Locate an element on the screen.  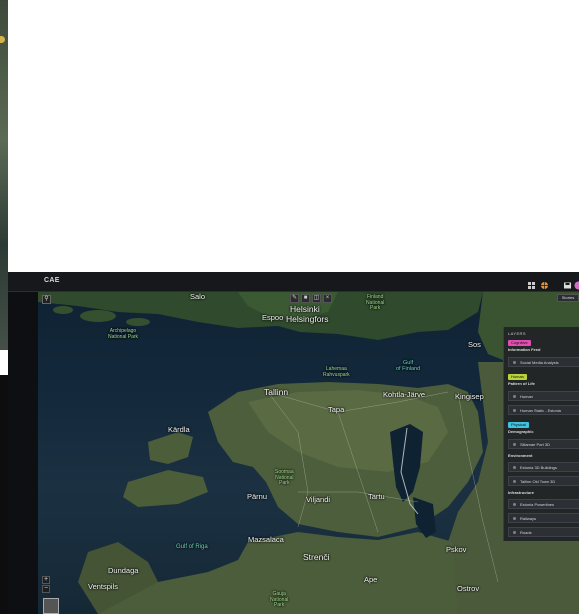
layer-item-social-media-analysis: Social Media Analysis is located at coordinates (543, 362).